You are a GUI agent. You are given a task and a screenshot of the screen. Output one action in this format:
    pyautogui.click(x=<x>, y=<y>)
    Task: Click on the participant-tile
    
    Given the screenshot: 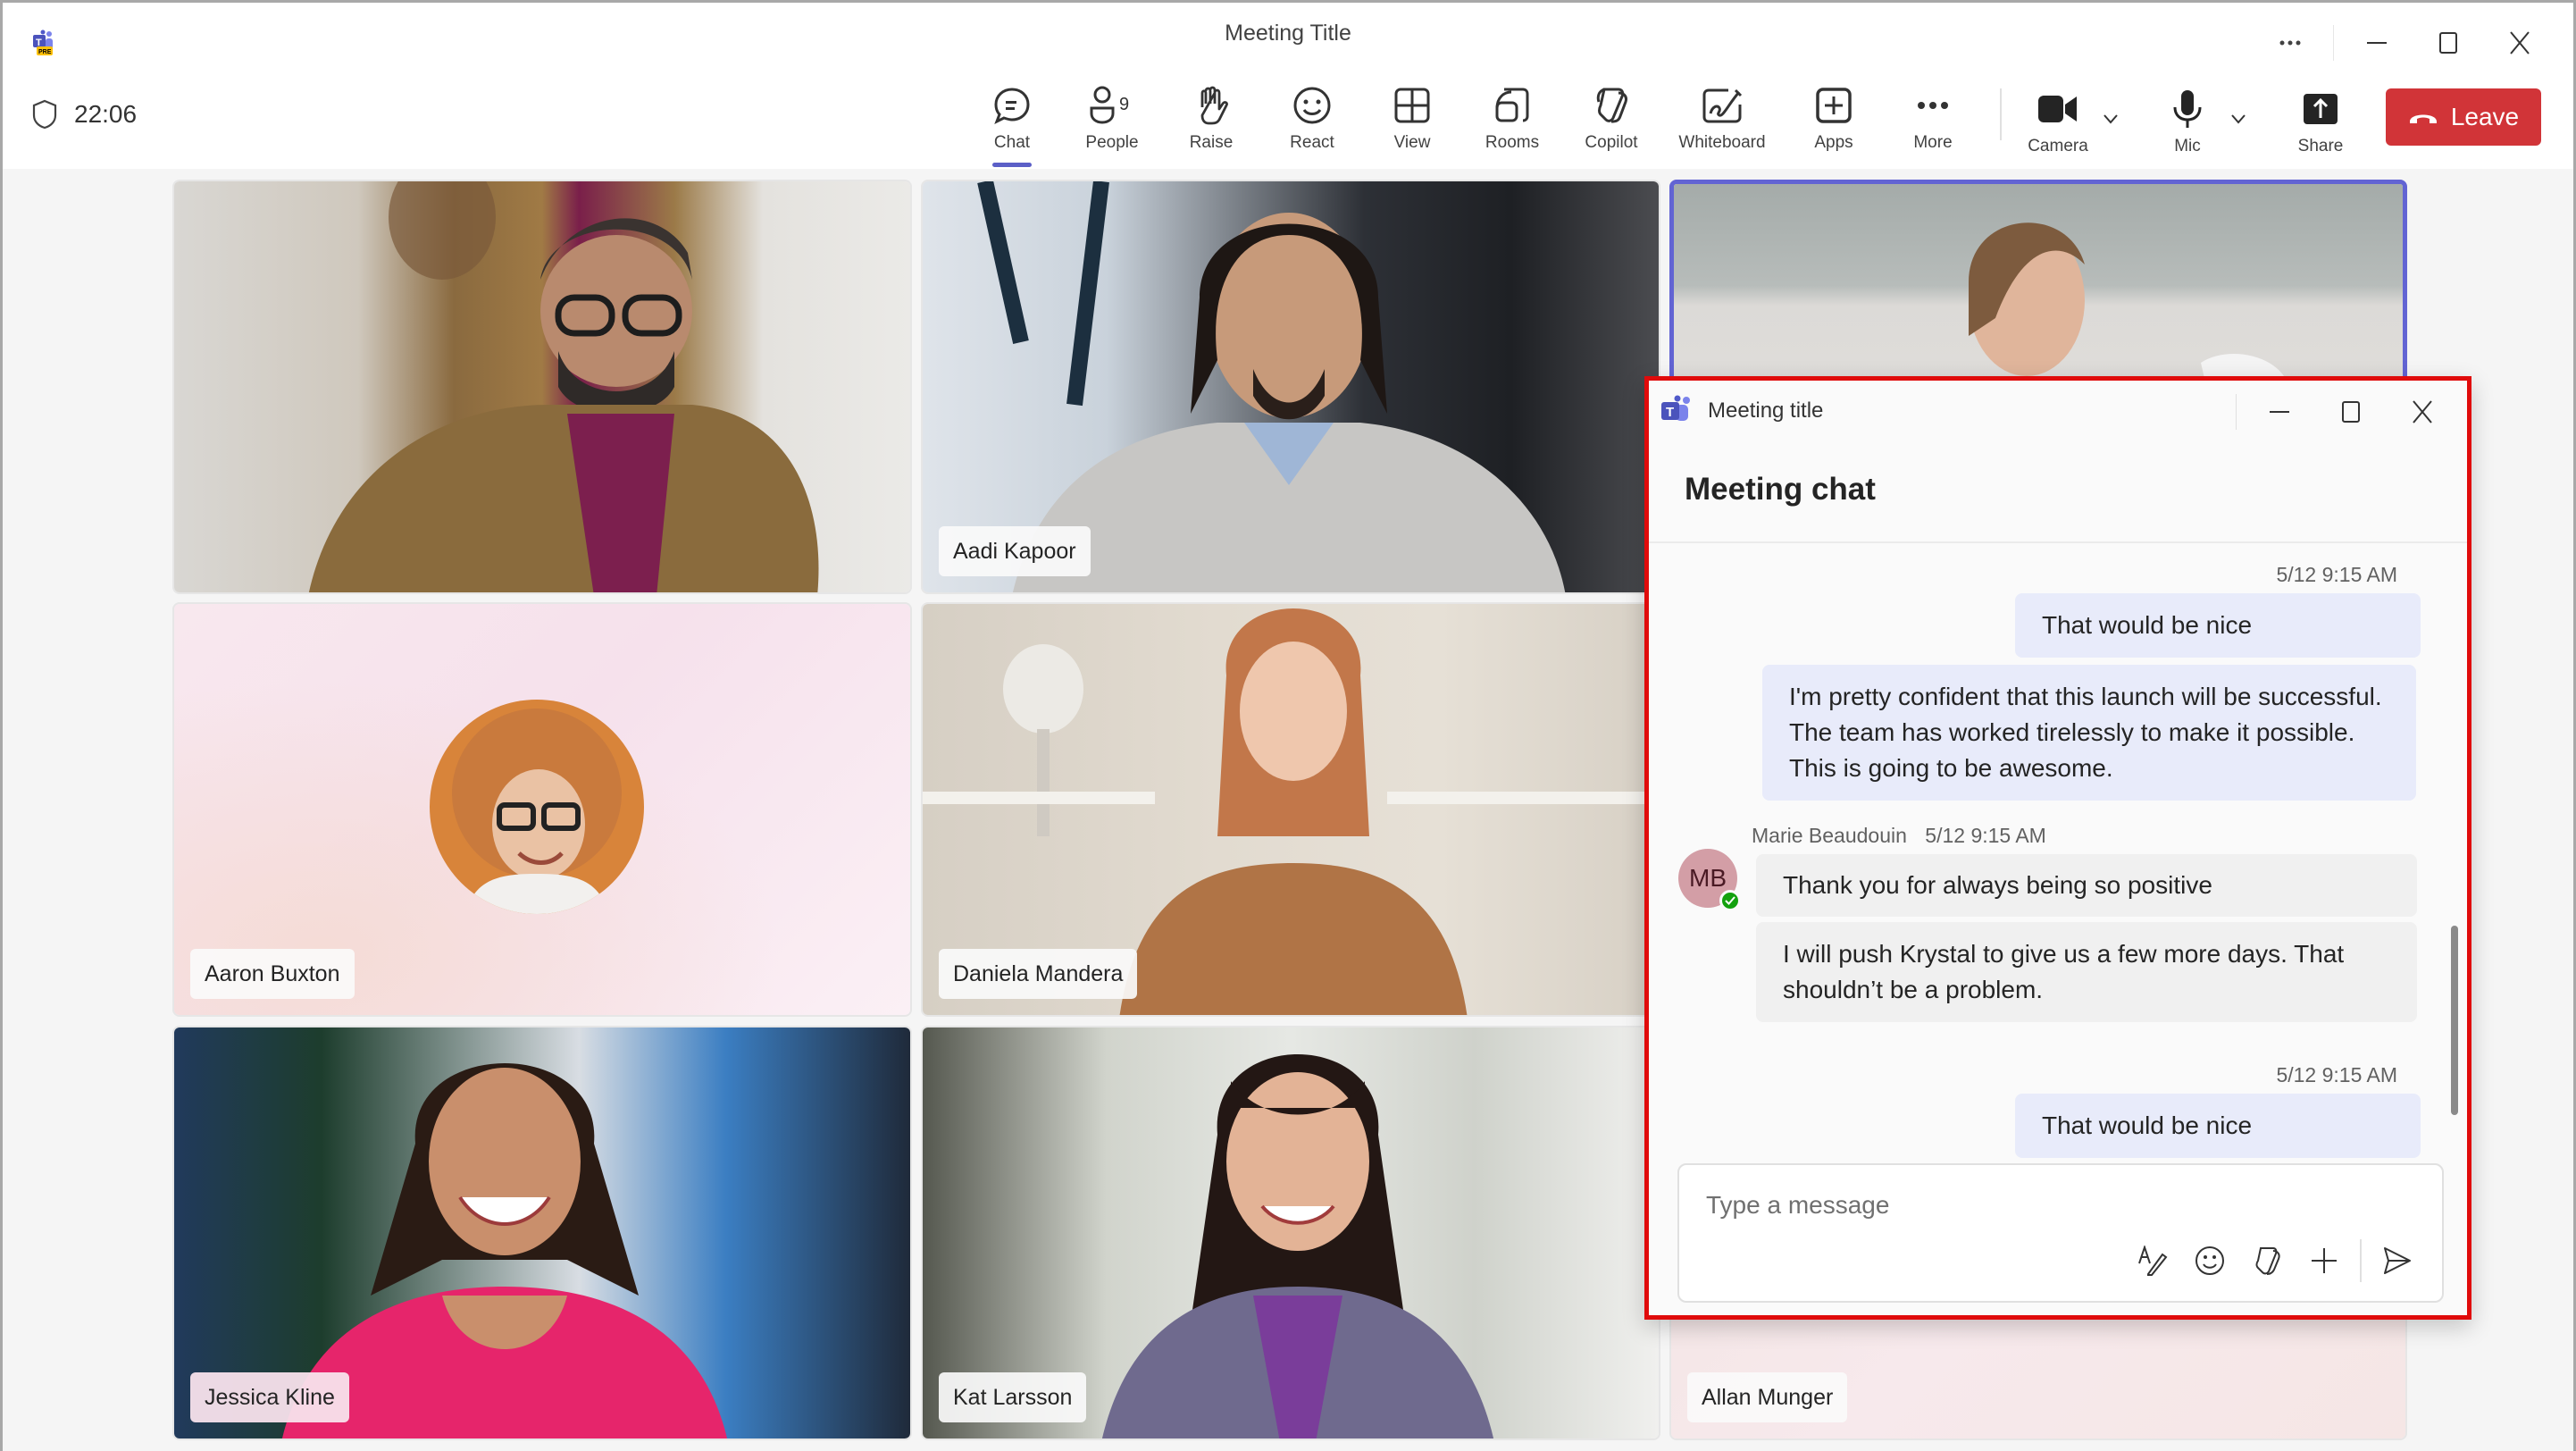 What is the action you would take?
    pyautogui.click(x=542, y=387)
    